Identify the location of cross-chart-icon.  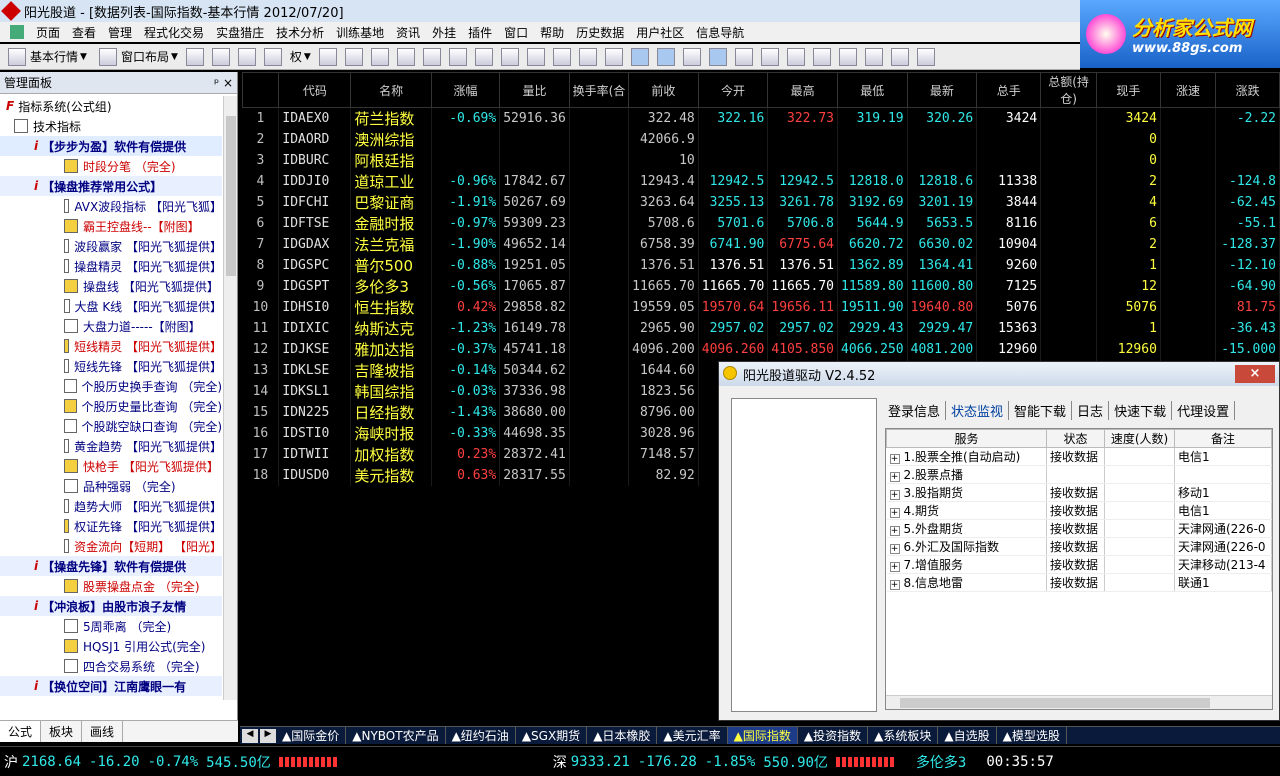
(353, 56).